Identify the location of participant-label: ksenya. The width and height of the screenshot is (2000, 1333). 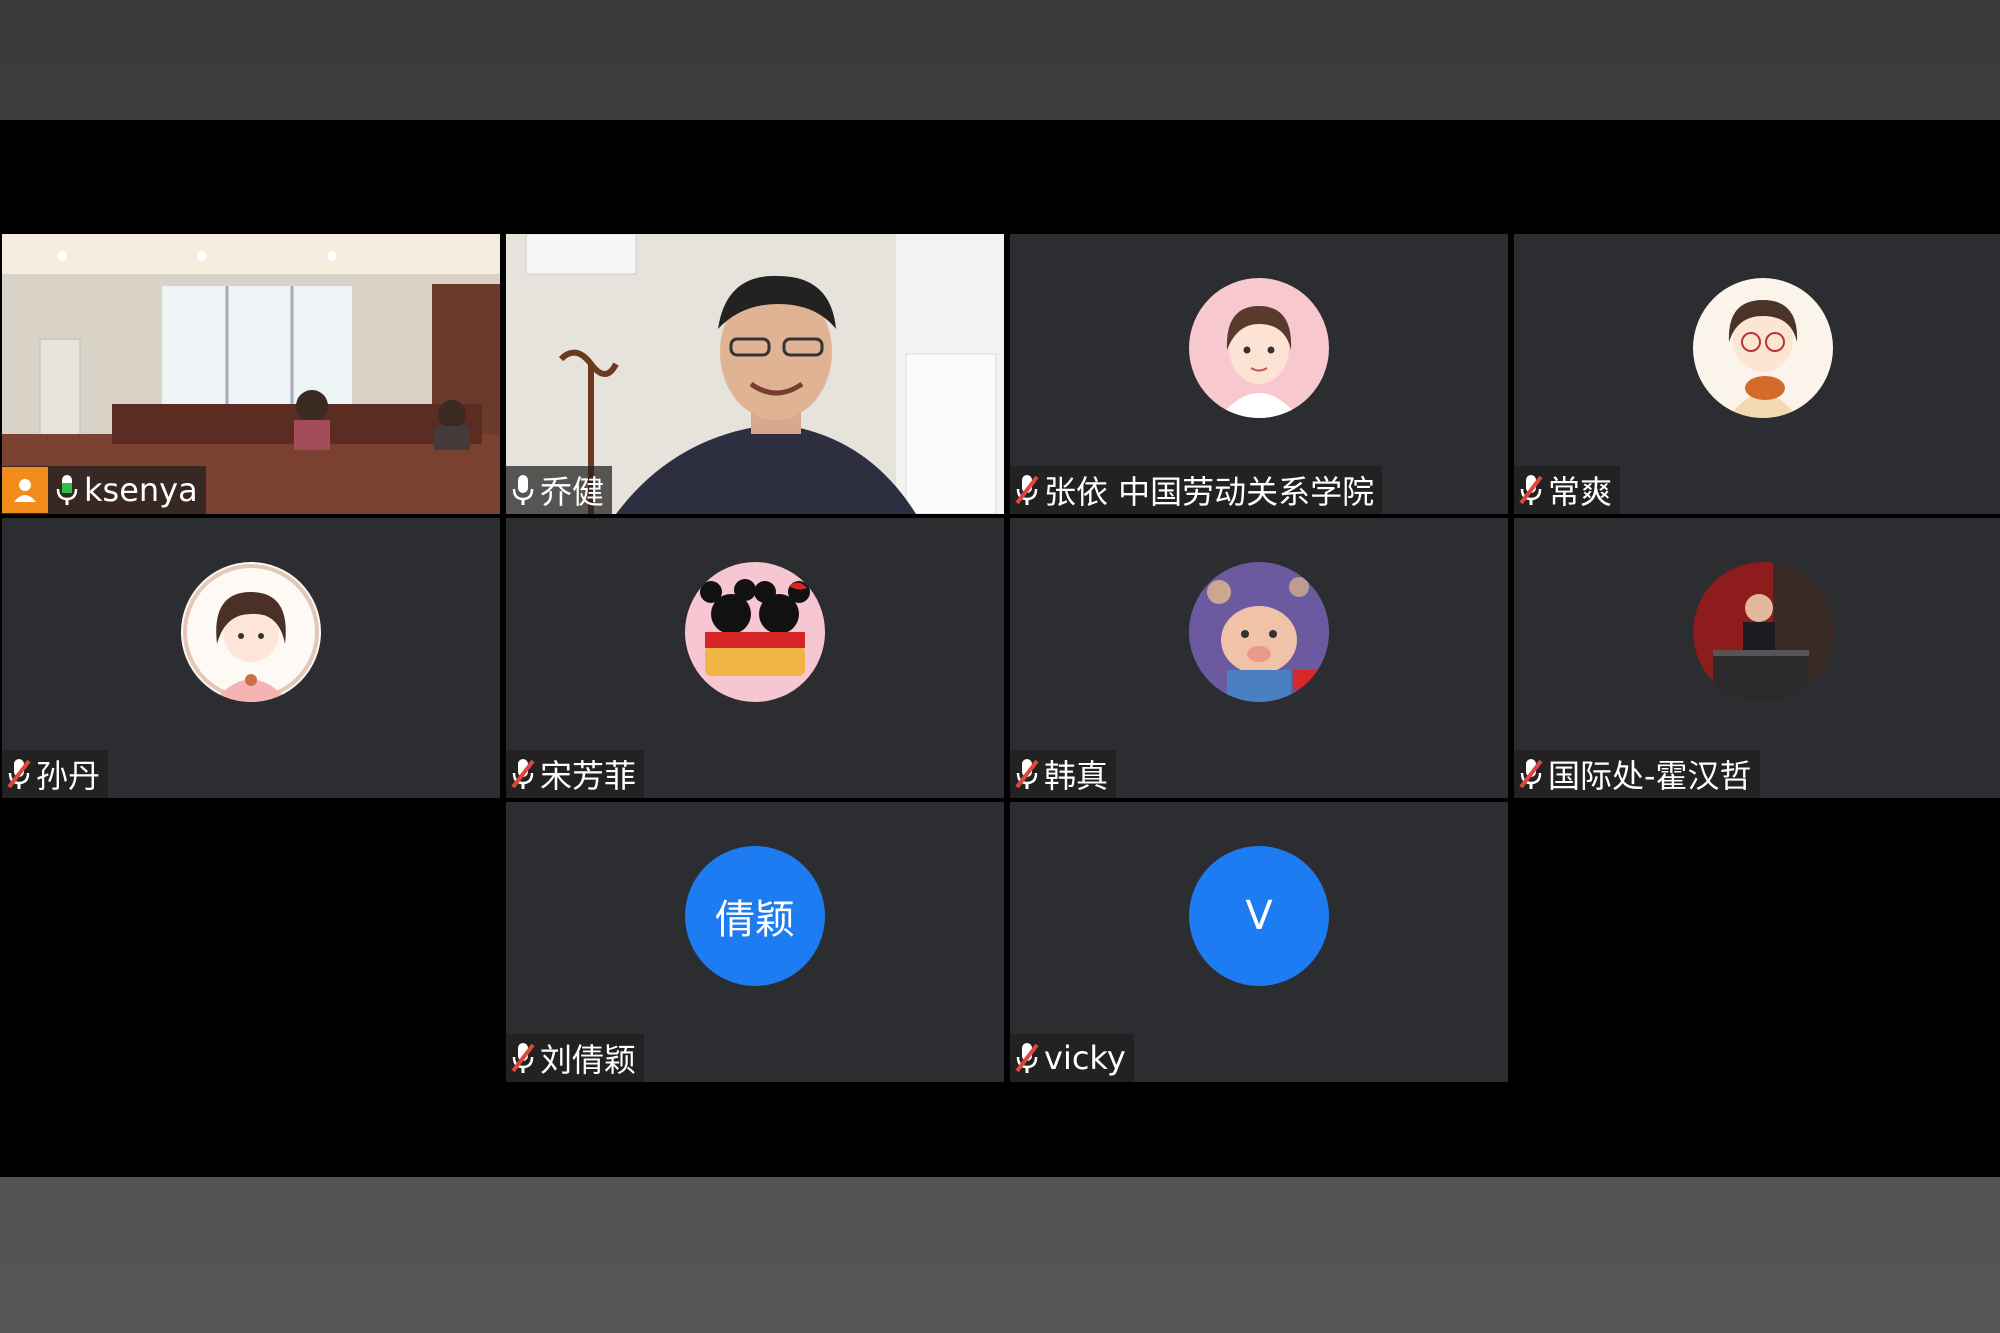
(104, 490).